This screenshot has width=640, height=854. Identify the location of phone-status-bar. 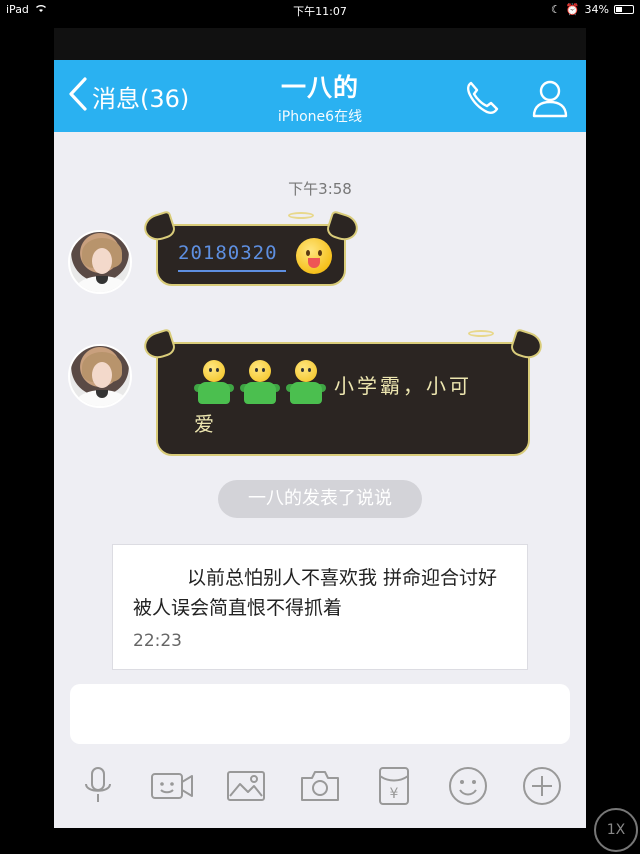
(320, 44).